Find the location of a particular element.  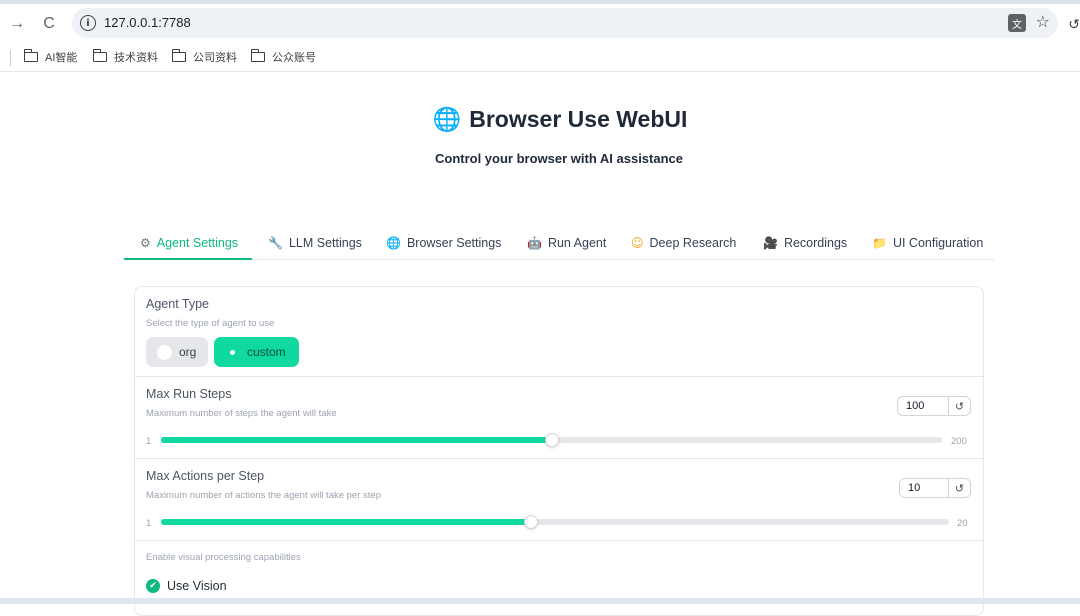

tab-run-agent: 🤖 Run Agent is located at coordinates (566, 243).